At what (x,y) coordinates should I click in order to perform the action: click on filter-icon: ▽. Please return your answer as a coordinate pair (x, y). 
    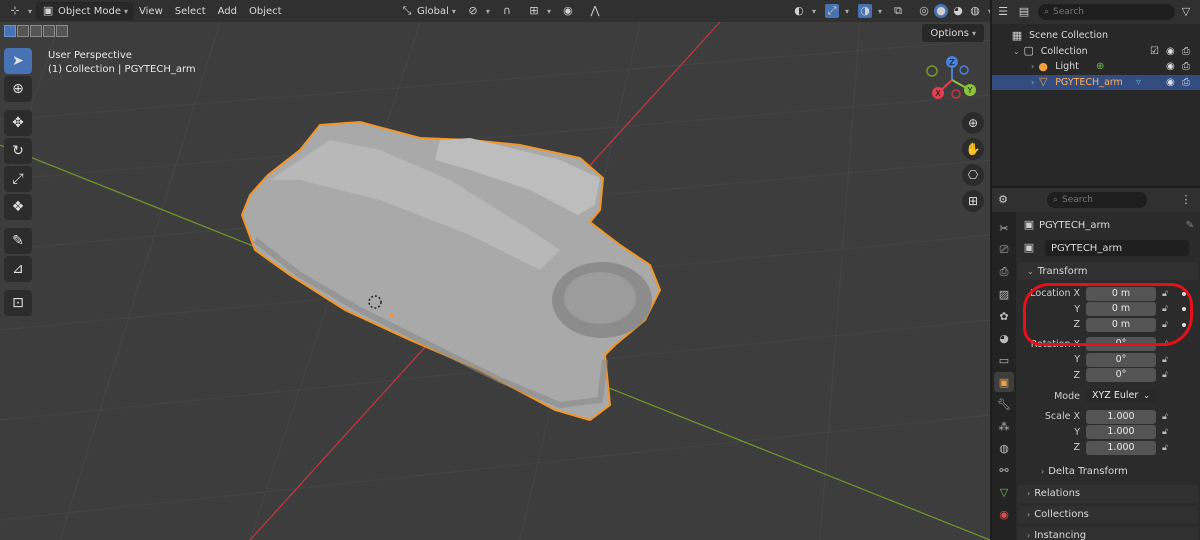
    Looking at the image, I should click on (1186, 12).